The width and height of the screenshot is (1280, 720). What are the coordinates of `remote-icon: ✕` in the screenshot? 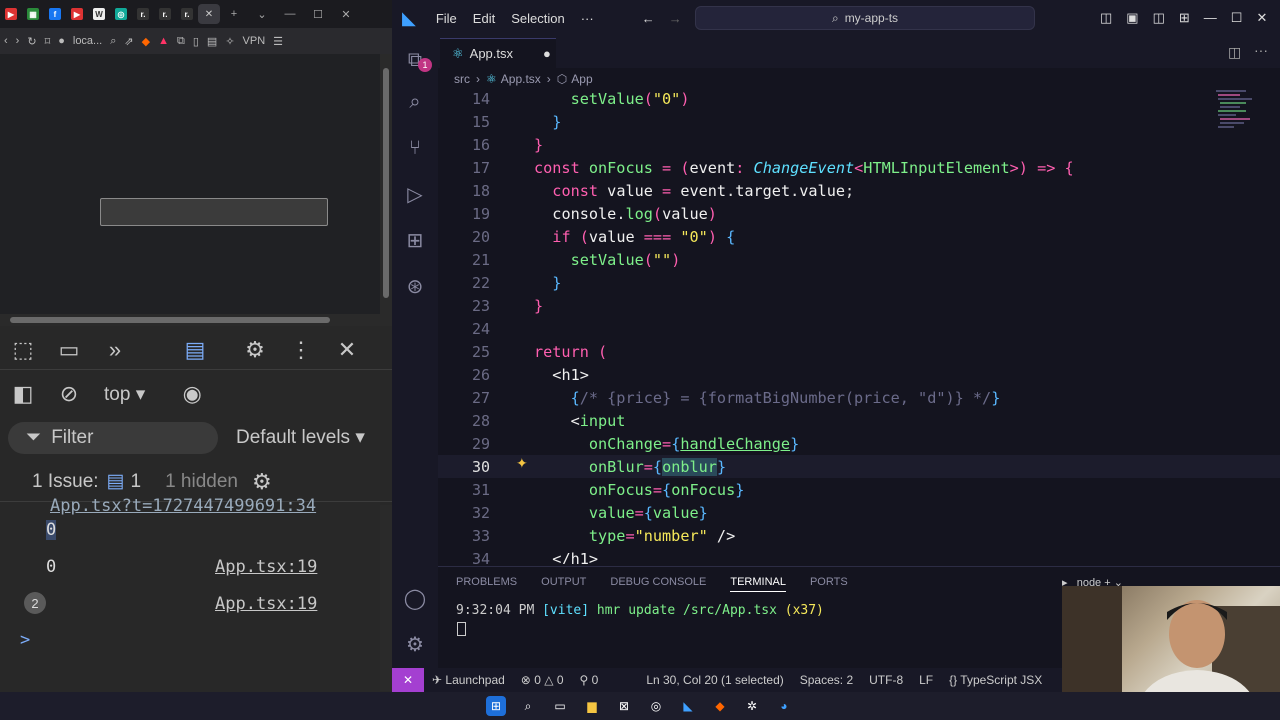 It's located at (408, 680).